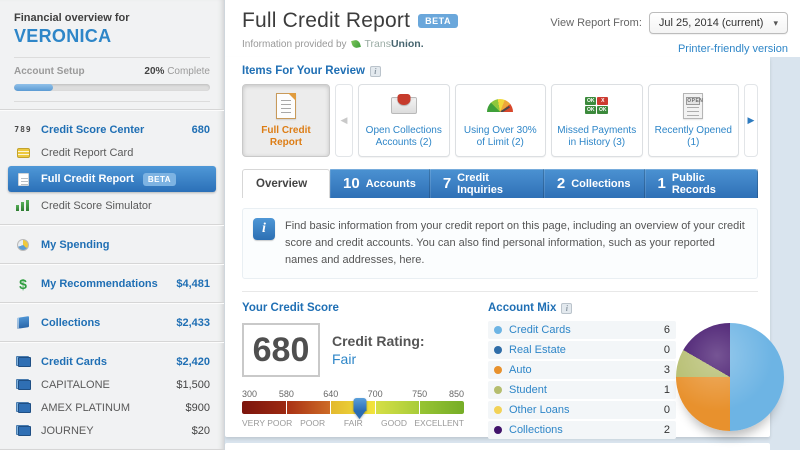 The width and height of the screenshot is (800, 450). Describe the element at coordinates (112, 361) in the screenshot. I see `sidebar-item-credit-cards: Credit Cards $2,420` at that location.